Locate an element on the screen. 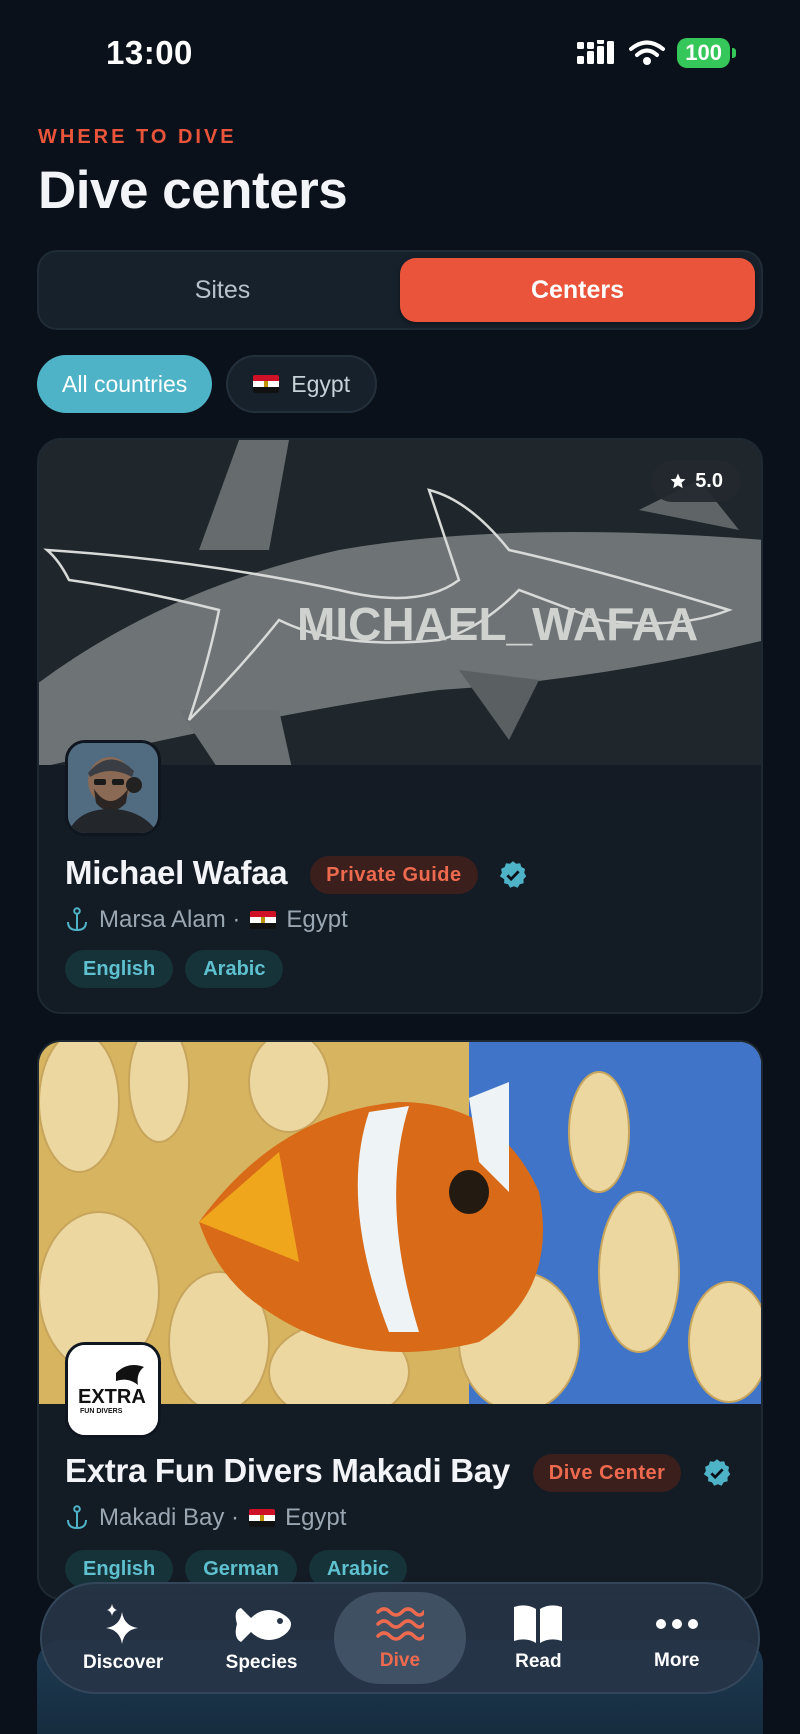  language-tag: Arabic is located at coordinates (234, 969).